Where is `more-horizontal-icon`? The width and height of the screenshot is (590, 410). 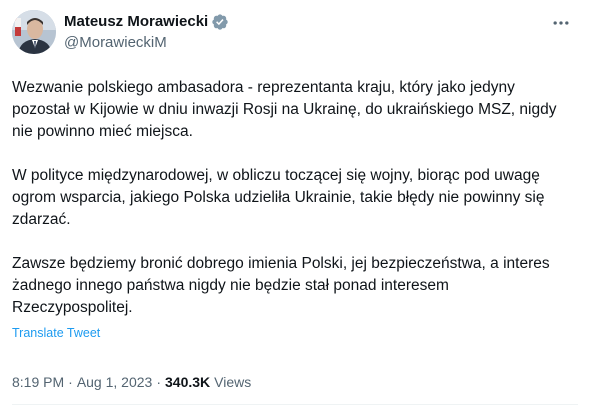 more-horizontal-icon is located at coordinates (561, 23).